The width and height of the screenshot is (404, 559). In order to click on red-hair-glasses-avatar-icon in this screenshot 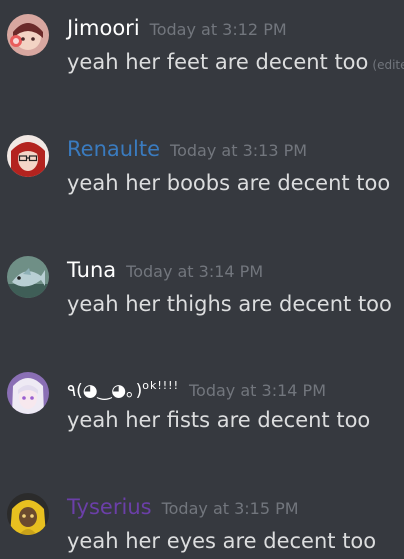, I will do `click(28, 156)`.